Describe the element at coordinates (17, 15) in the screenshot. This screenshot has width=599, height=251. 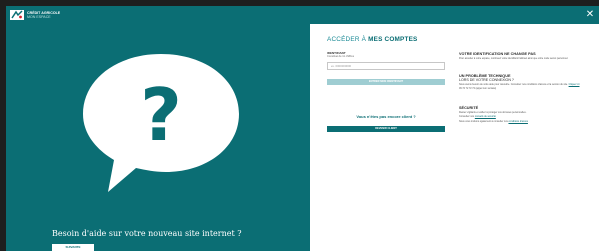
I see `logo-icon` at that location.